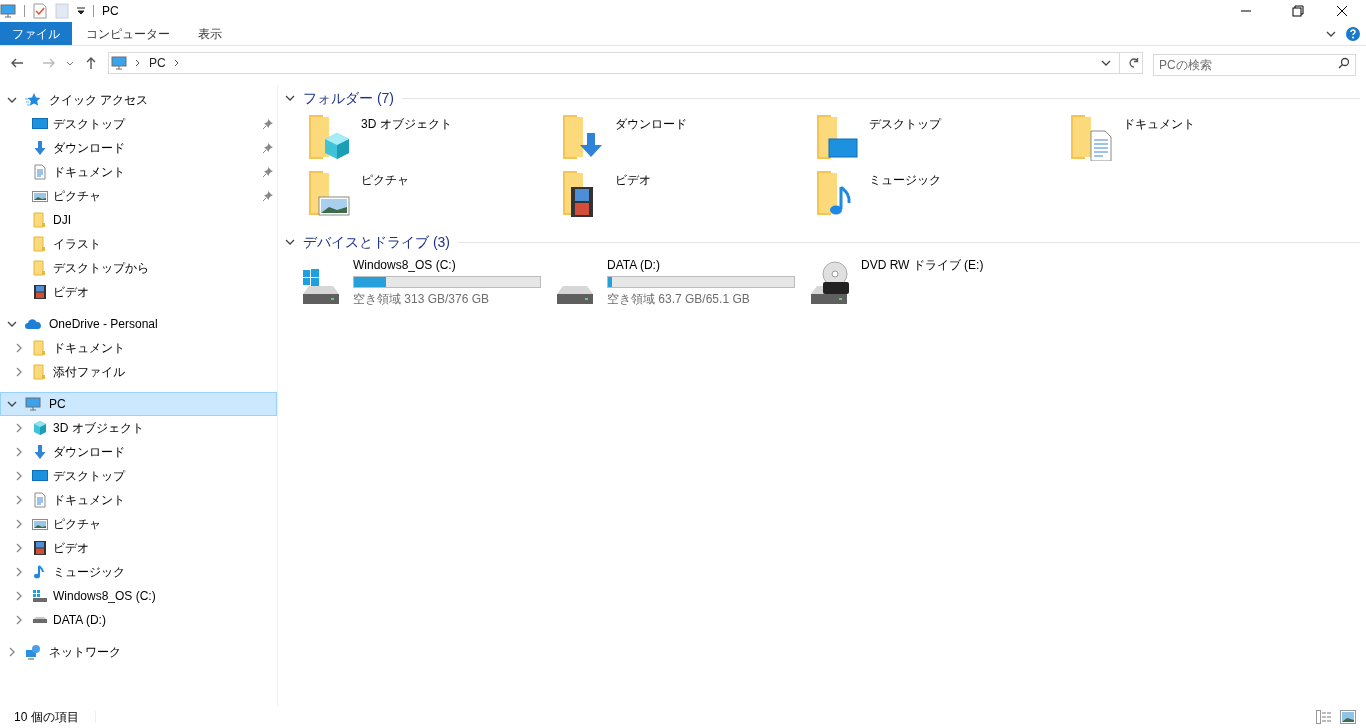 The image size is (1366, 728). I want to click on properties-icon, so click(40, 11).